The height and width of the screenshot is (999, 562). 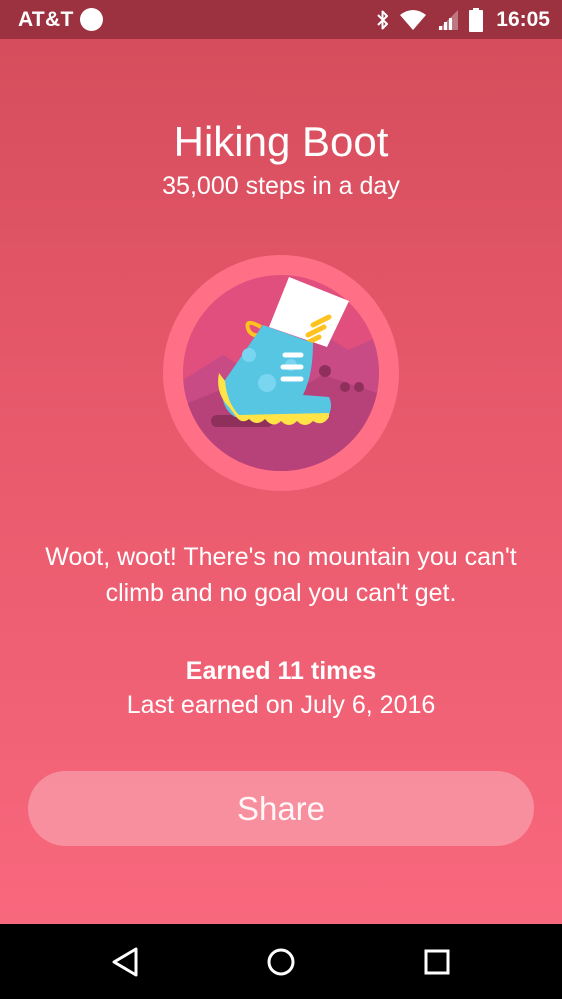 What do you see at coordinates (523, 19) in the screenshot?
I see `clock: 16:05` at bounding box center [523, 19].